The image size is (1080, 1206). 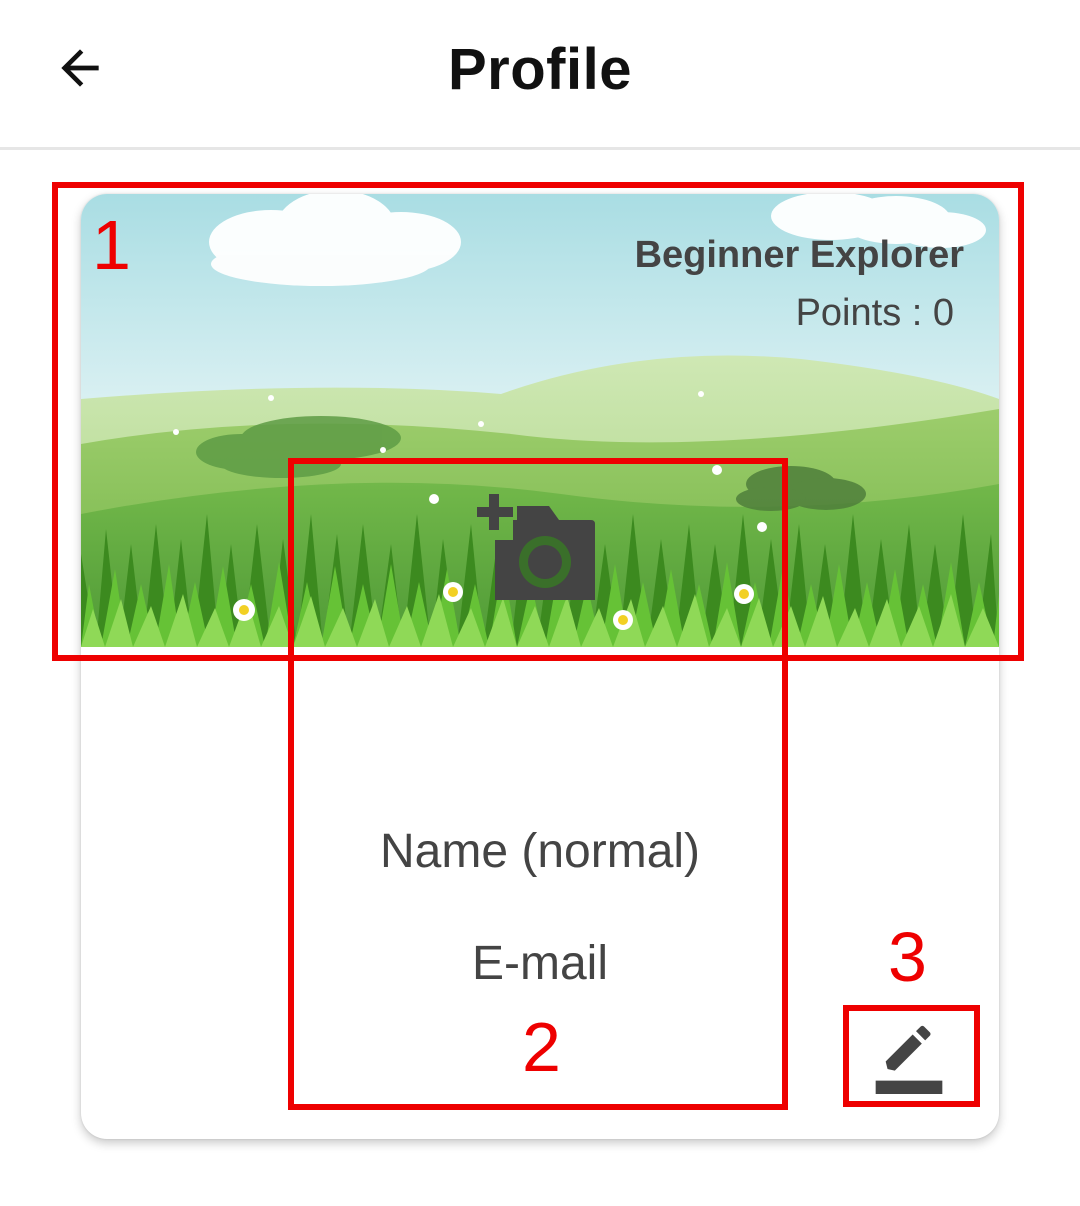 What do you see at coordinates (540, 851) in the screenshot?
I see `user-name: Name (normal)` at bounding box center [540, 851].